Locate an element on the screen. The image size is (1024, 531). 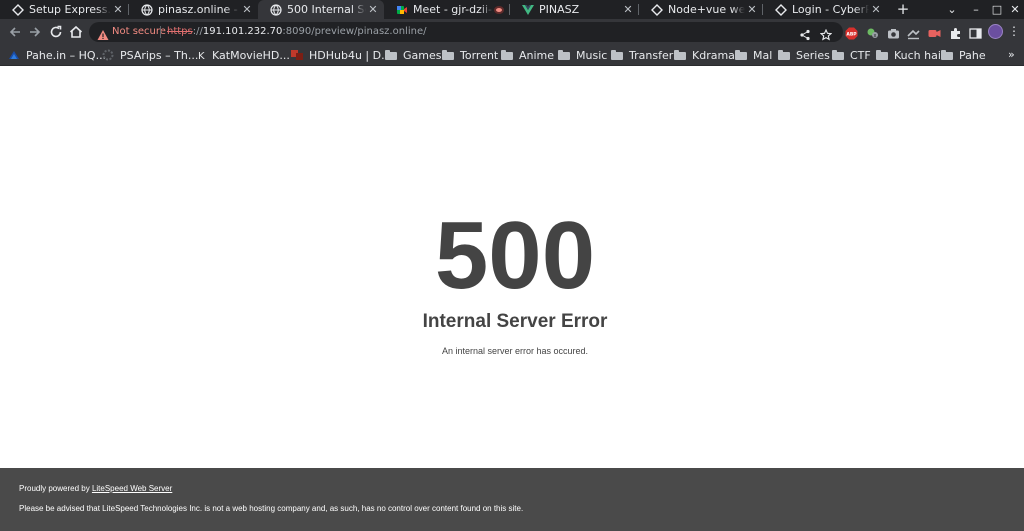
tab-setup-express: Setup Express.js A ✕ is located at coordinates (64, 9).